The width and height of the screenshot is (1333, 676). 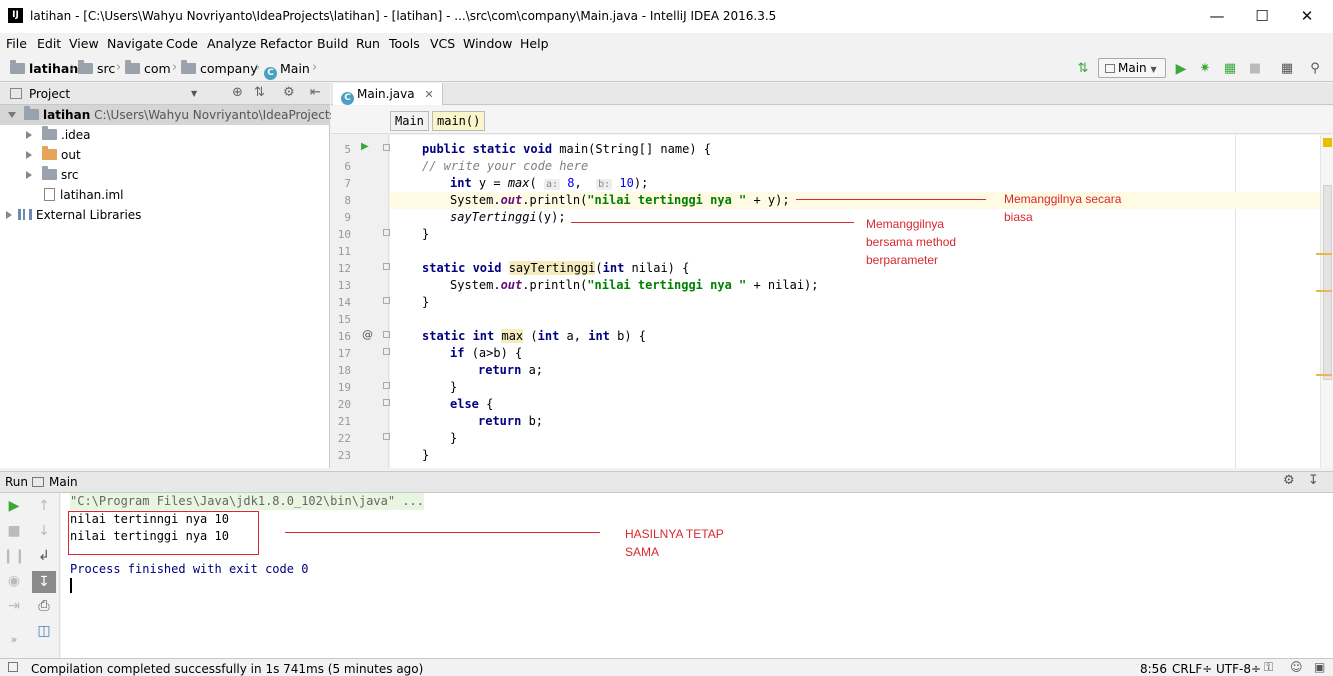 What do you see at coordinates (1327, 282) in the screenshot?
I see `scroll-thumb` at bounding box center [1327, 282].